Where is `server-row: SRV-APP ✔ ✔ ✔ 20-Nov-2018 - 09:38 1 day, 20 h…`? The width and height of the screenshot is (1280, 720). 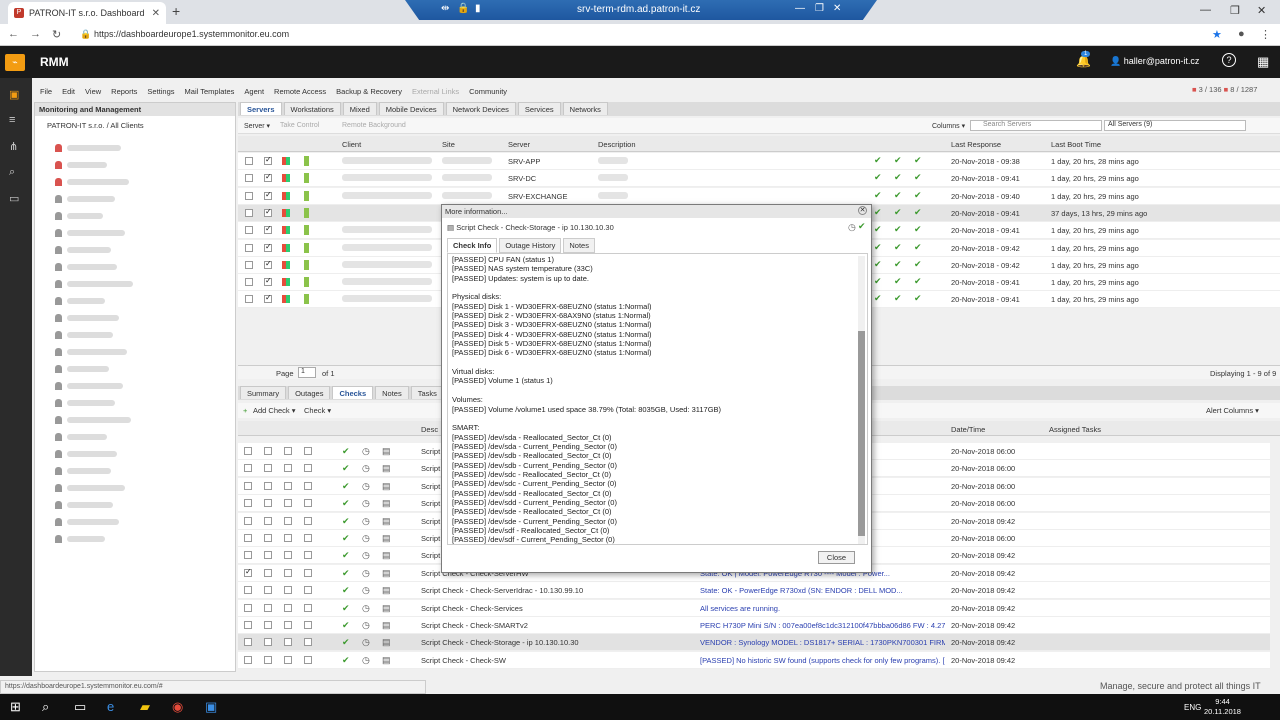
server-row: SRV-APP ✔ ✔ ✔ 20-Nov-2018 - 09:38 1 day, 20 h… is located at coordinates (759, 161).